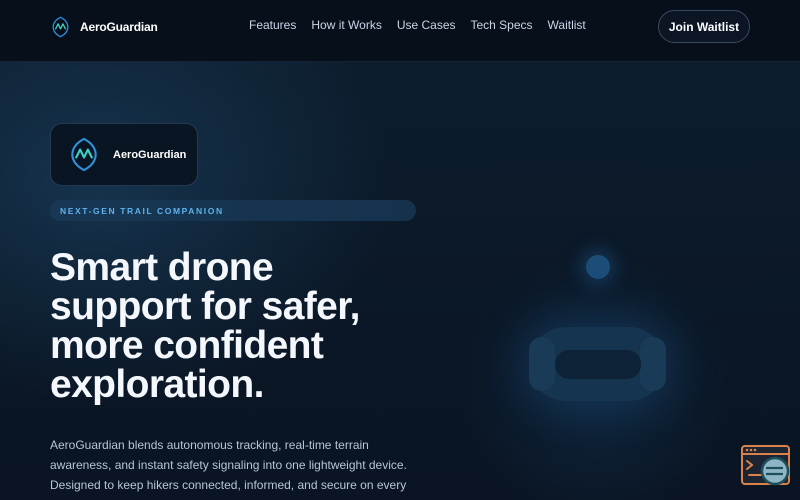 This screenshot has height=500, width=800. What do you see at coordinates (119, 27) in the screenshot?
I see `brand-name: AeroGuardian` at bounding box center [119, 27].